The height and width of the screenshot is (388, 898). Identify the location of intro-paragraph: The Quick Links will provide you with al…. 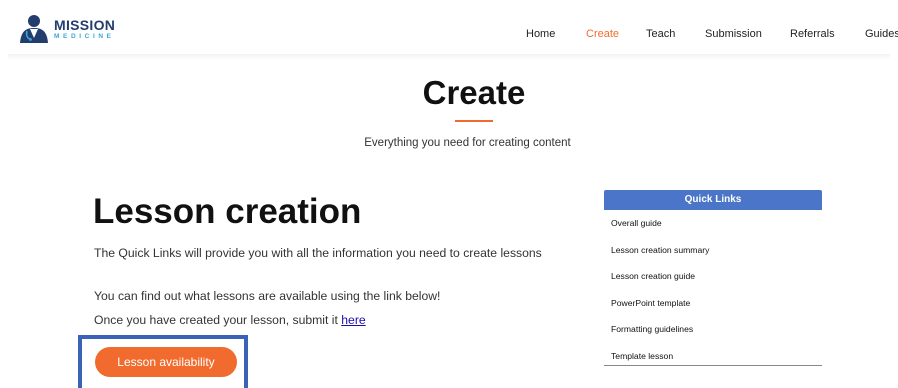
(318, 253).